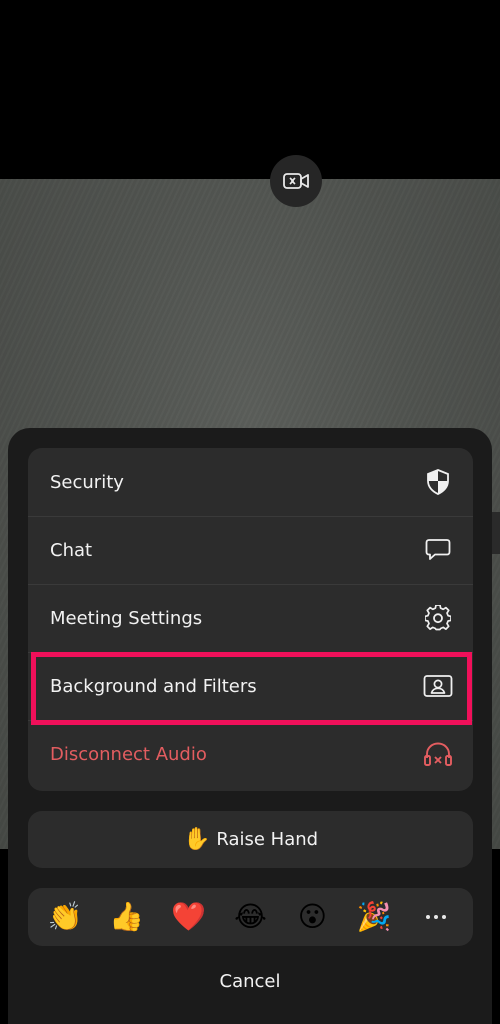  Describe the element at coordinates (436, 917) in the screenshot. I see `more-horizontal-icon` at that location.